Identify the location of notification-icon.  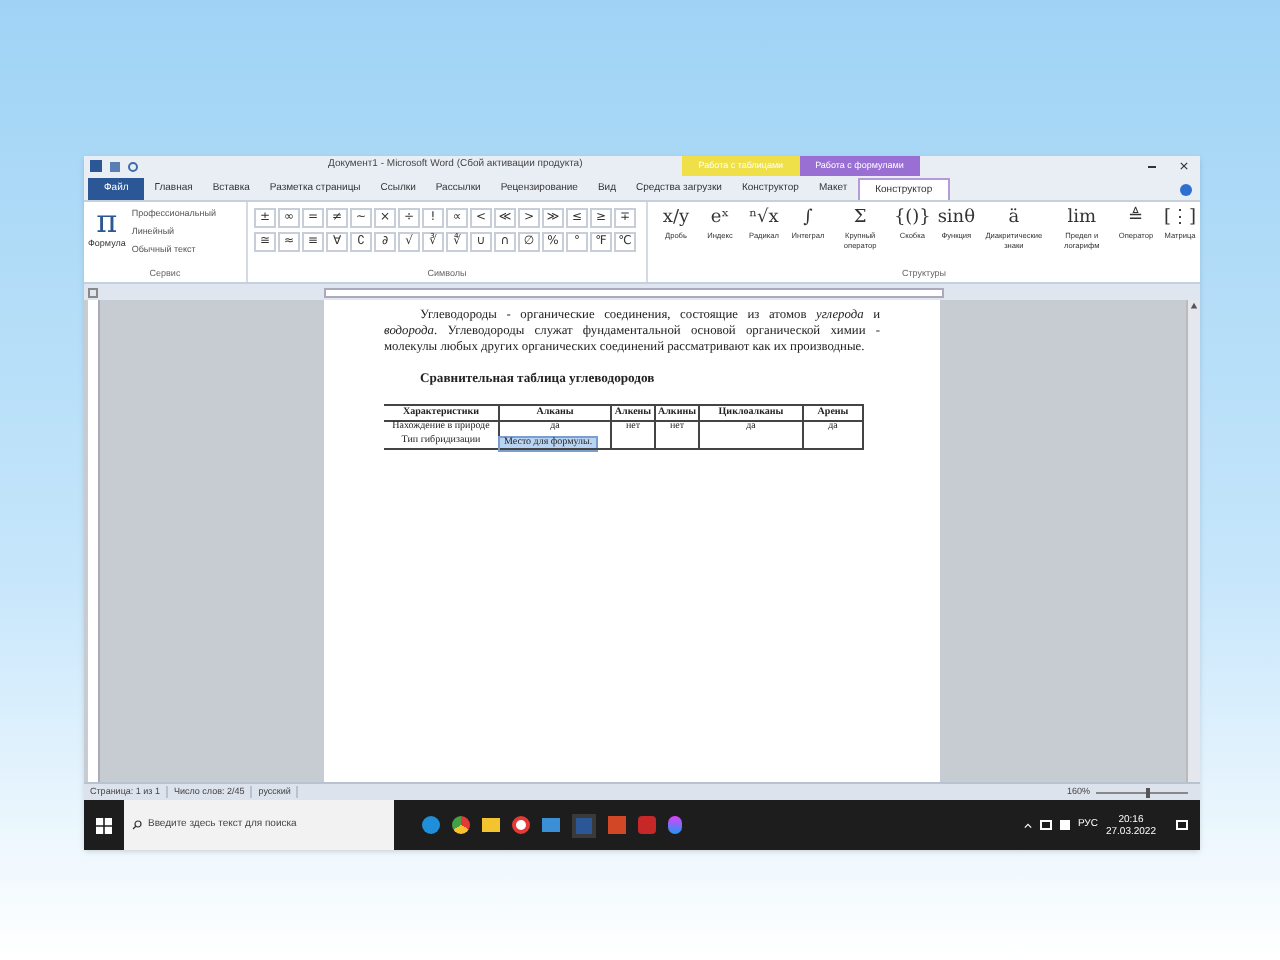
(1182, 825).